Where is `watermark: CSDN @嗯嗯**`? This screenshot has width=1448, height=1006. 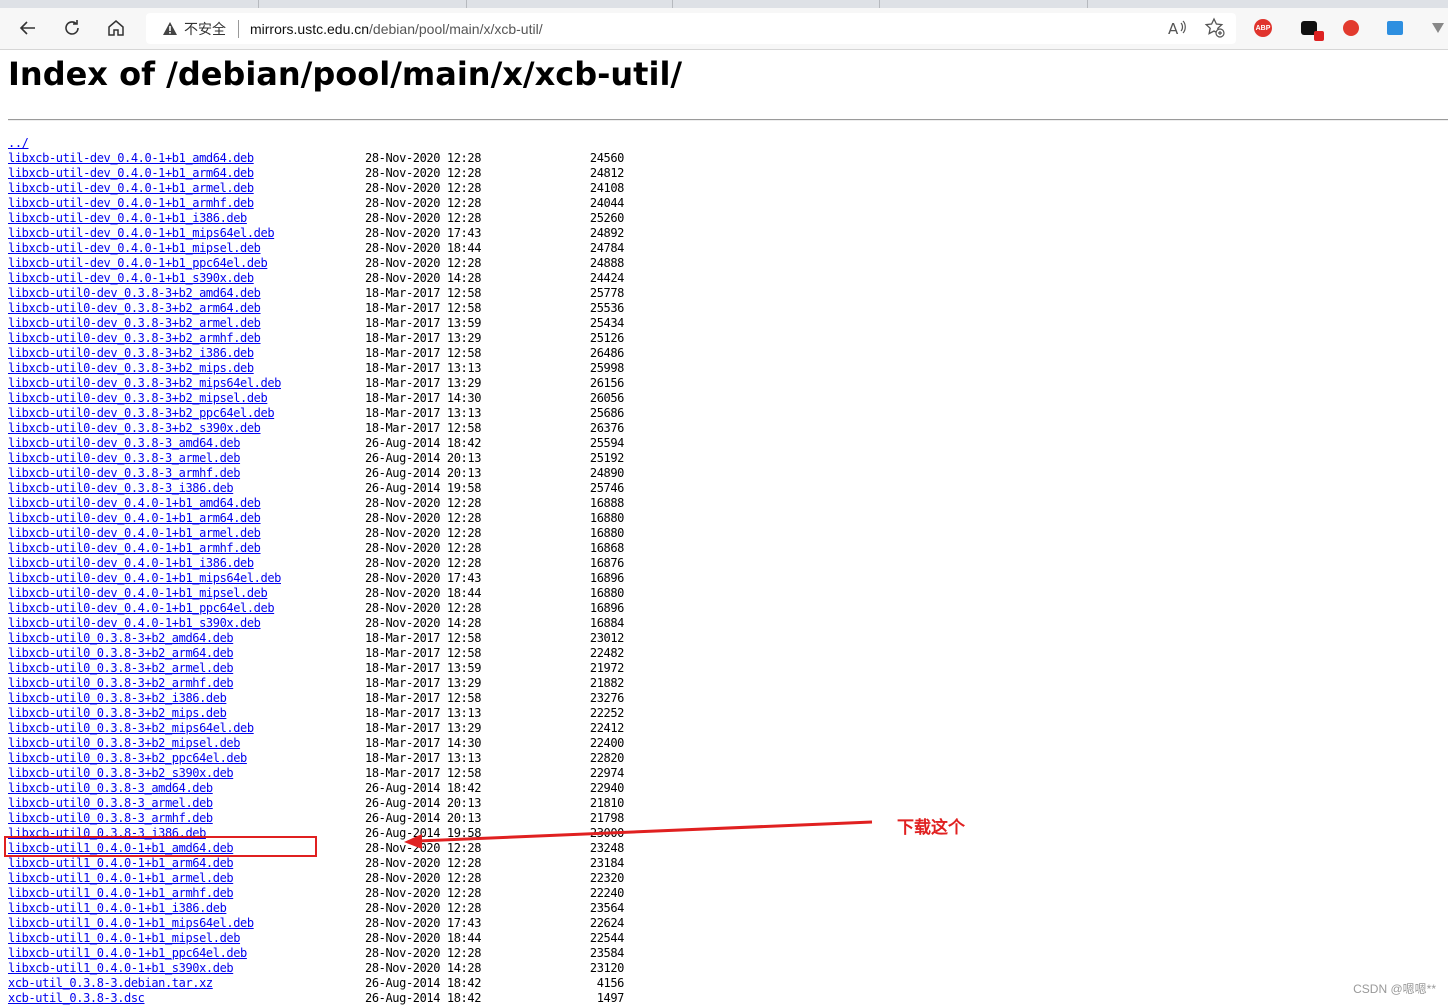 watermark: CSDN @嗯嗯** is located at coordinates (1394, 989).